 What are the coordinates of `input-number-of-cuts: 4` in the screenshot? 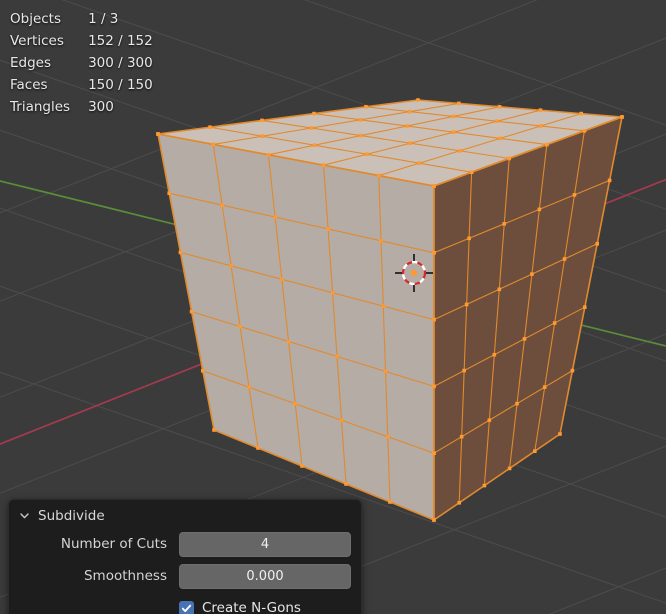 It's located at (265, 544).